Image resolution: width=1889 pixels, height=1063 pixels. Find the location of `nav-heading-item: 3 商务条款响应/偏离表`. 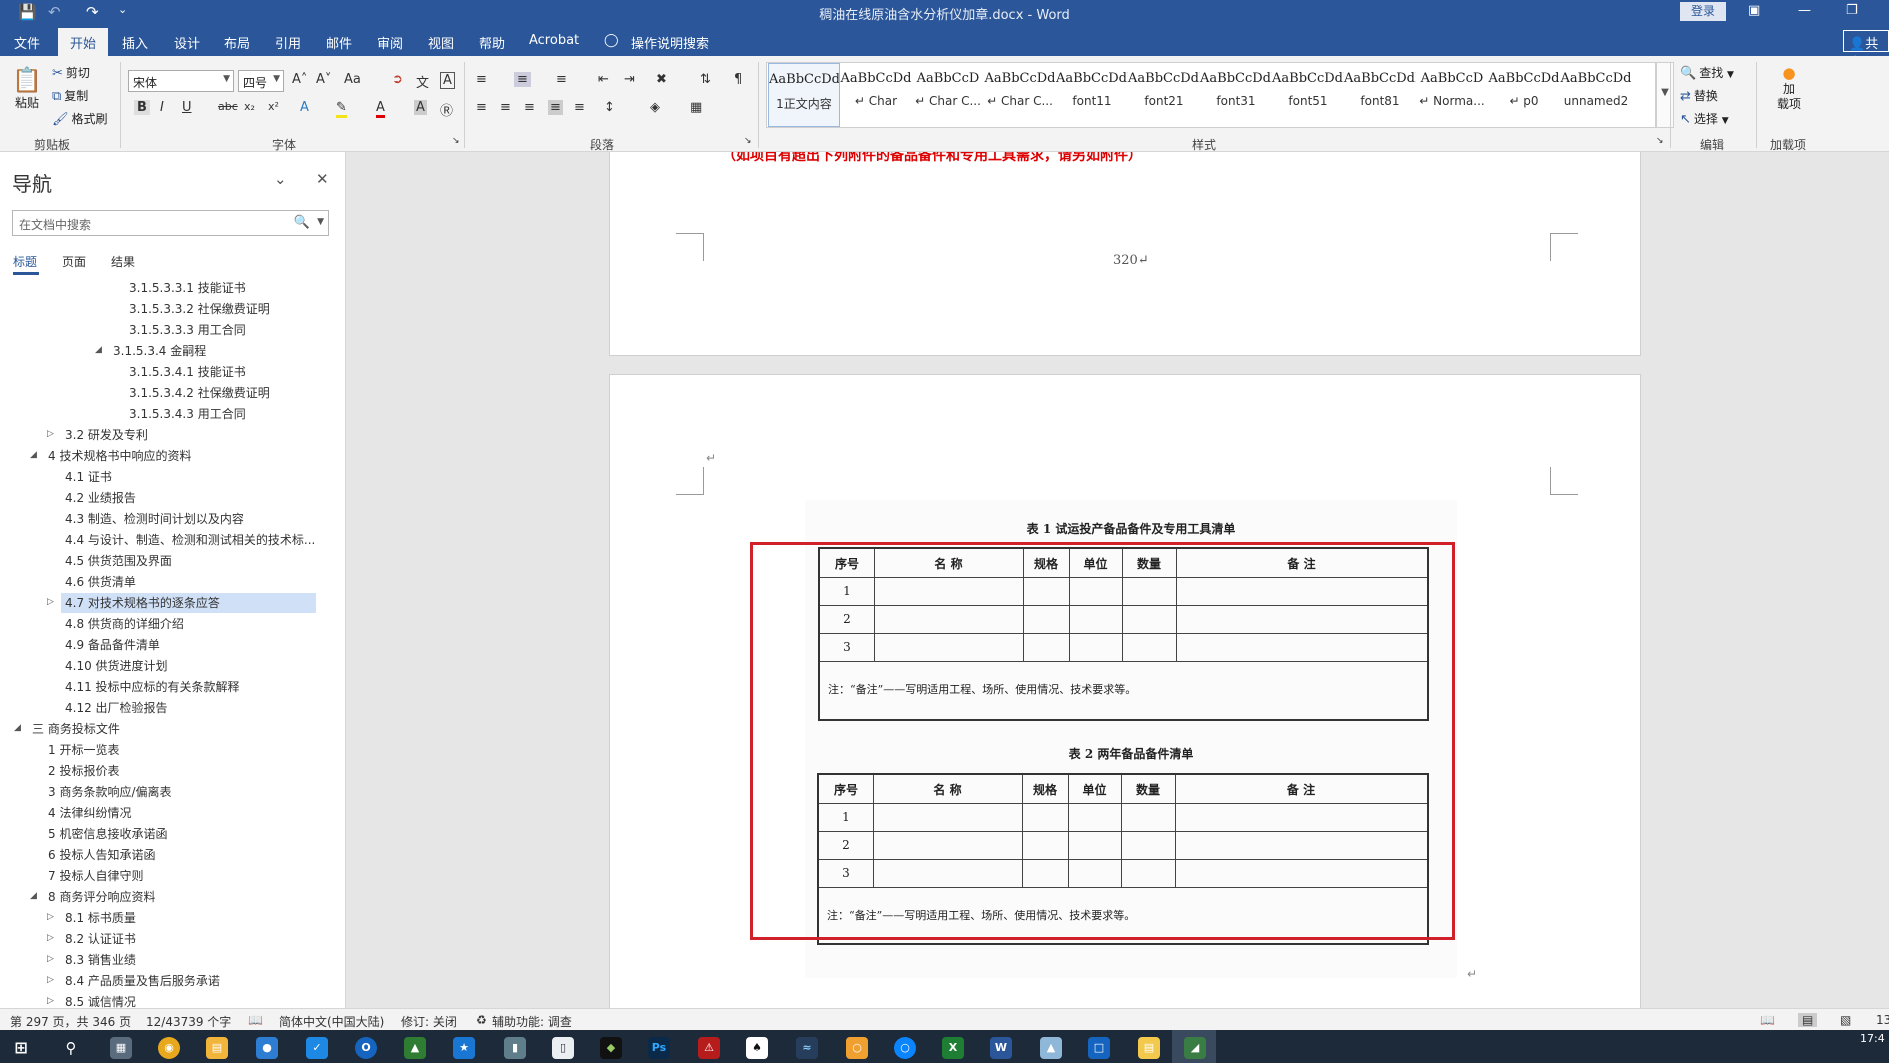

nav-heading-item: 3 商务条款响应/偏离表 is located at coordinates (108, 792).